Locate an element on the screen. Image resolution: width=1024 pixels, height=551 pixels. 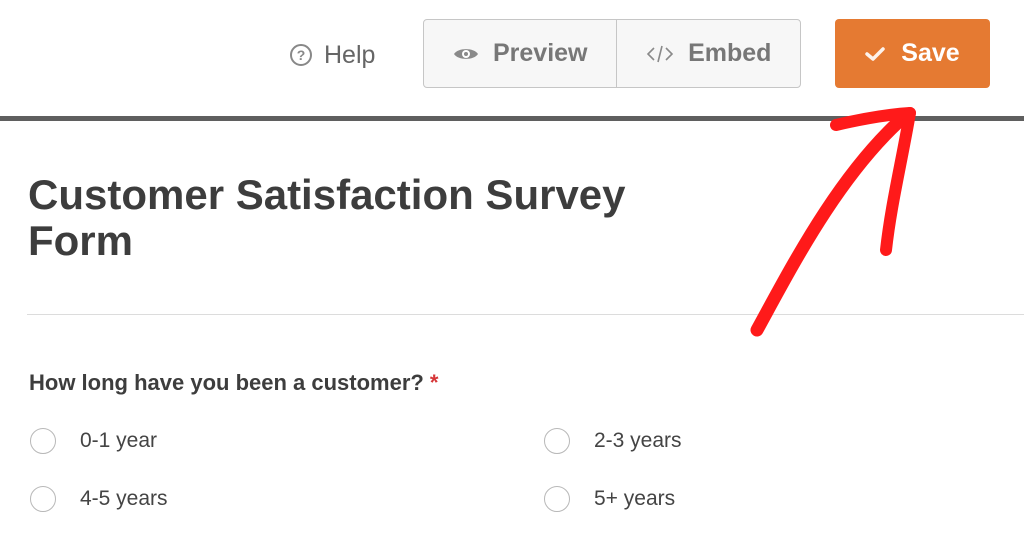
form-title: Customer Satisfaction Survey Form is located at coordinates (327, 217).